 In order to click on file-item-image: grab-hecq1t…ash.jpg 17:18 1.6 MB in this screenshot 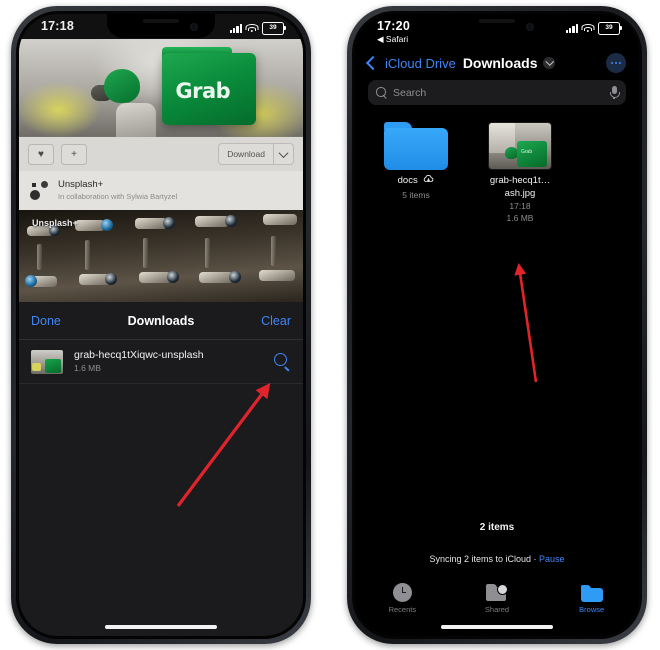, I will do `click(520, 170)`.